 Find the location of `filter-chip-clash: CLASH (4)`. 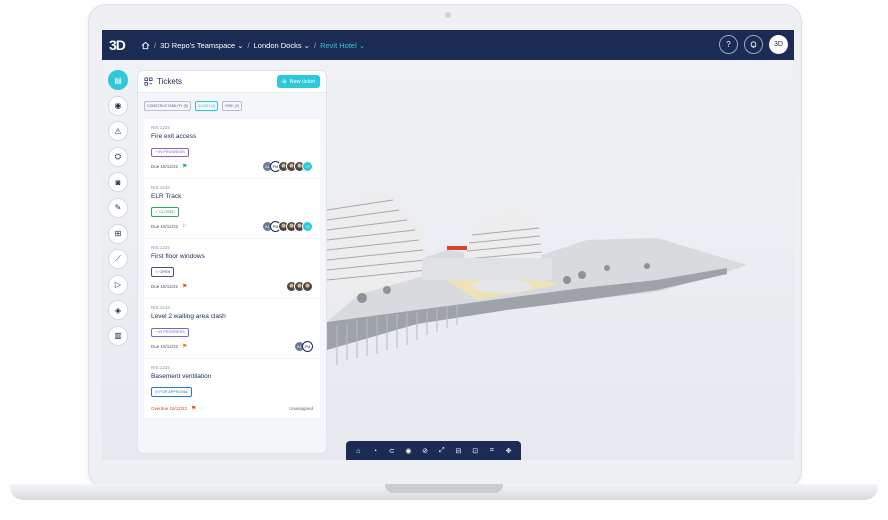

filter-chip-clash: CLASH (4) is located at coordinates (207, 106).